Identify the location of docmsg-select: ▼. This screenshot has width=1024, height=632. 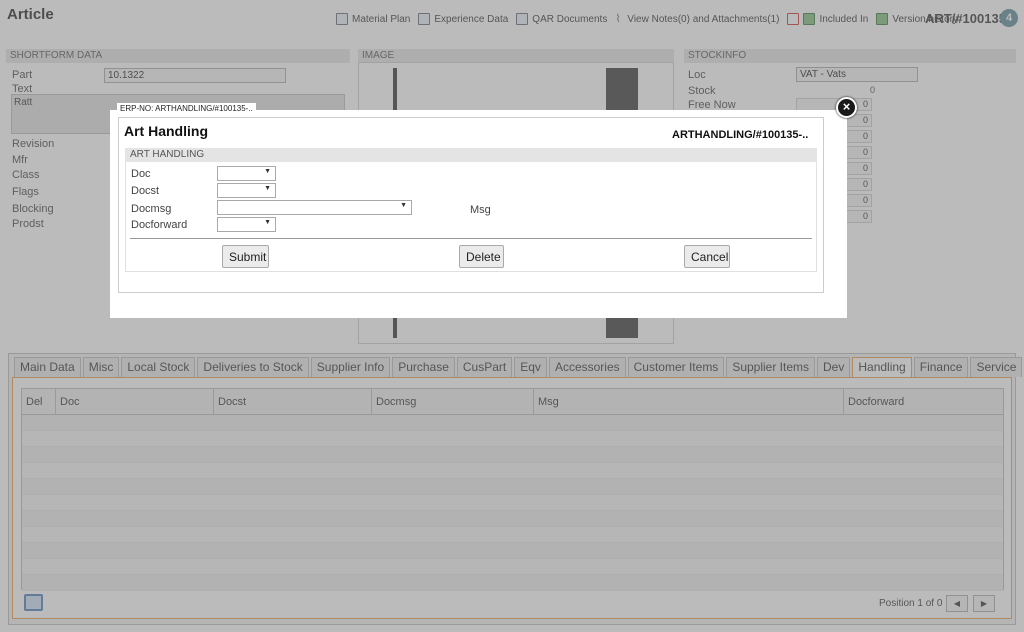
(314, 207).